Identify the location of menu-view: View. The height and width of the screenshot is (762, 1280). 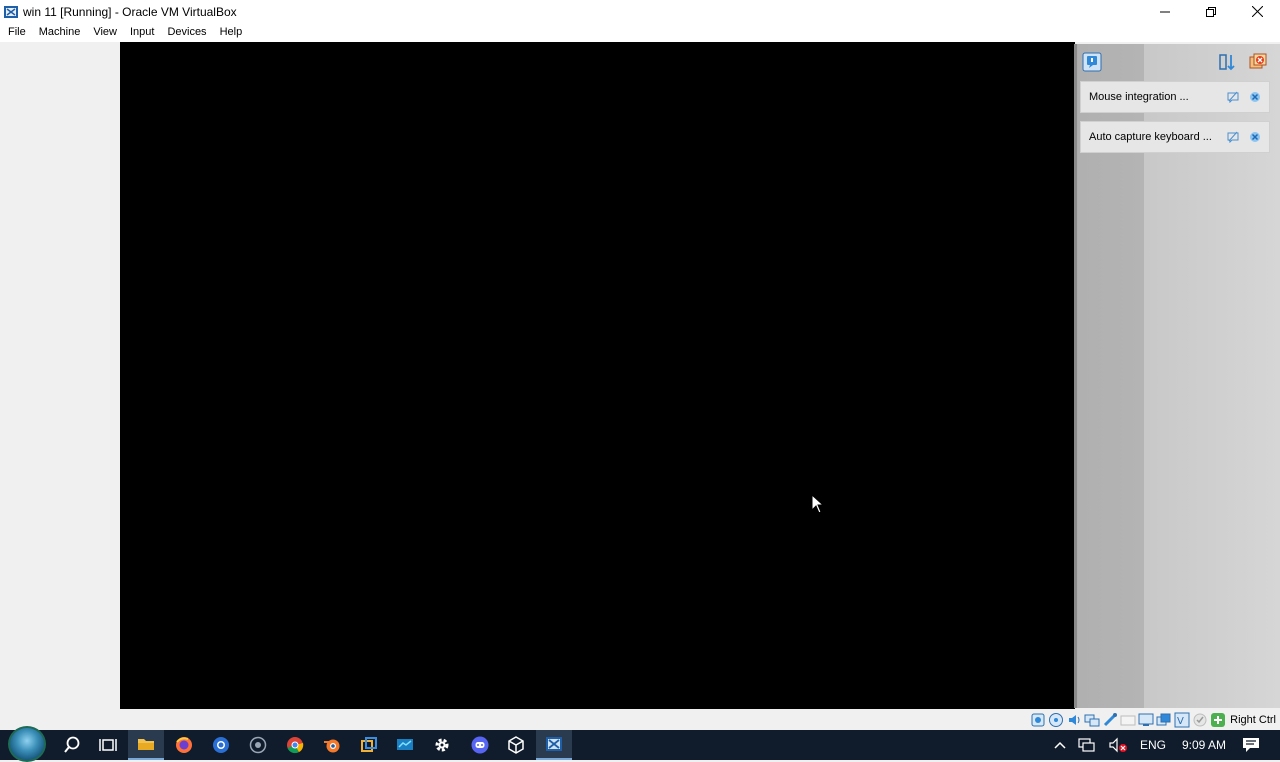
(105, 32).